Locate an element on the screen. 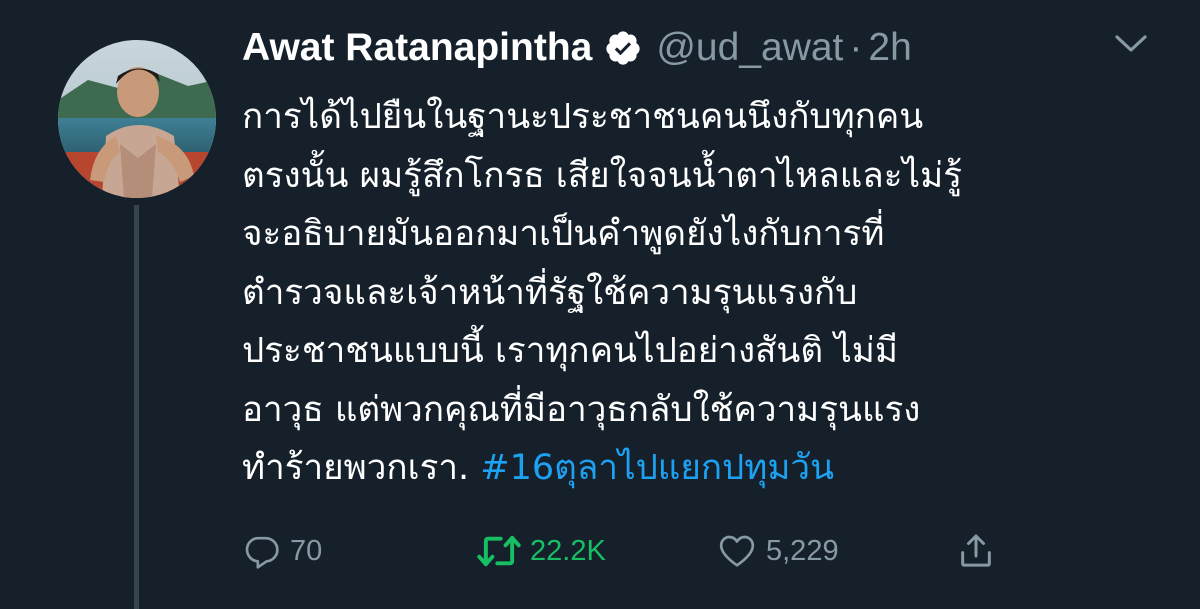  heart-icon is located at coordinates (737, 551).